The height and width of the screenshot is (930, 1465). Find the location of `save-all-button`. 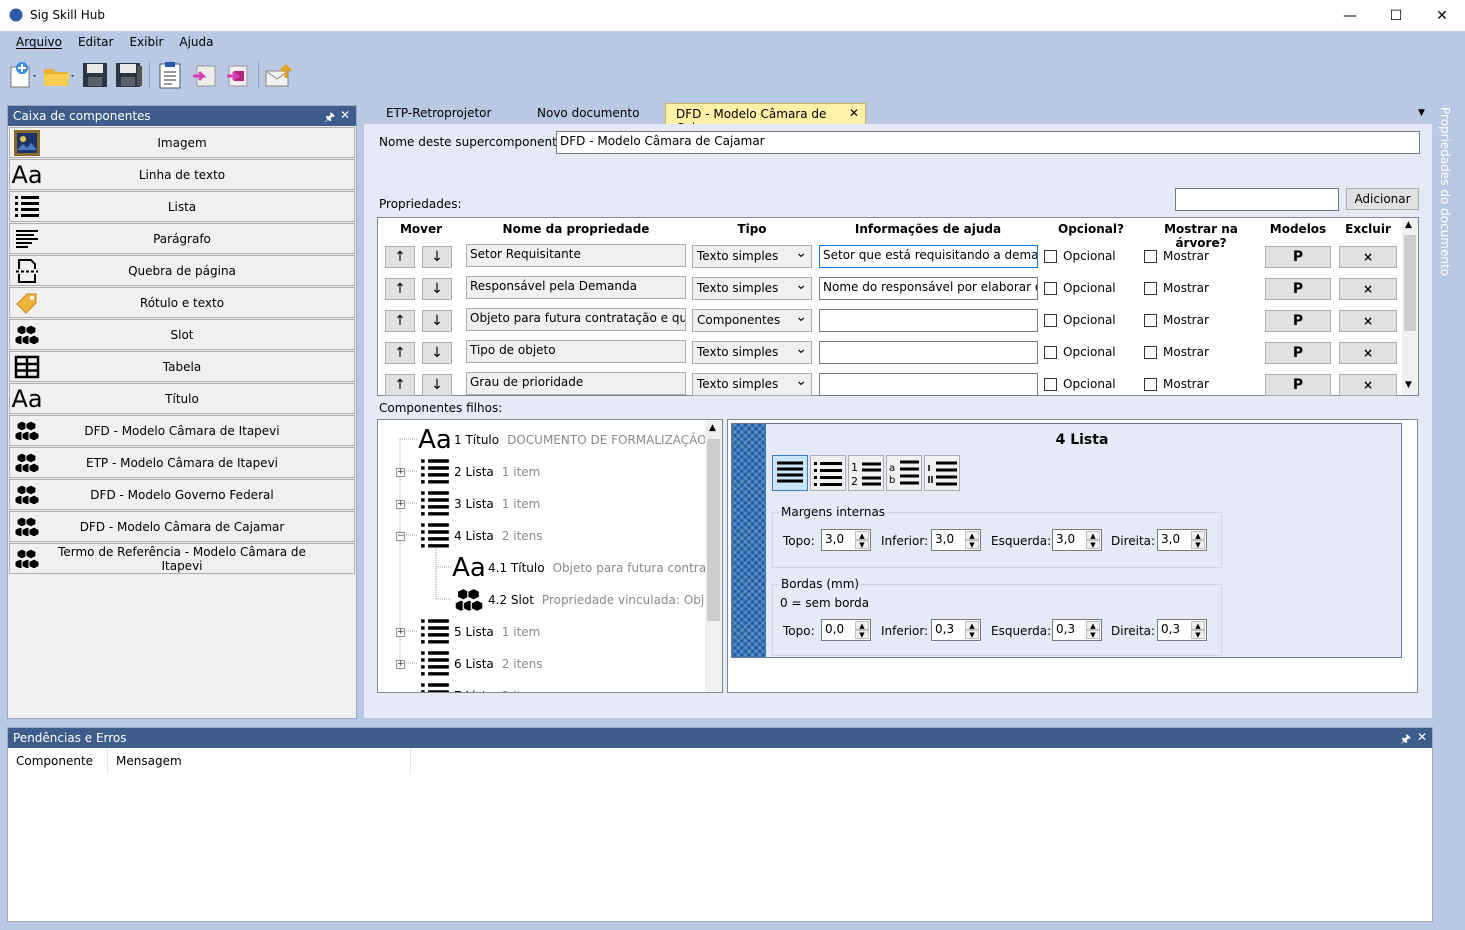

save-all-button is located at coordinates (129, 75).